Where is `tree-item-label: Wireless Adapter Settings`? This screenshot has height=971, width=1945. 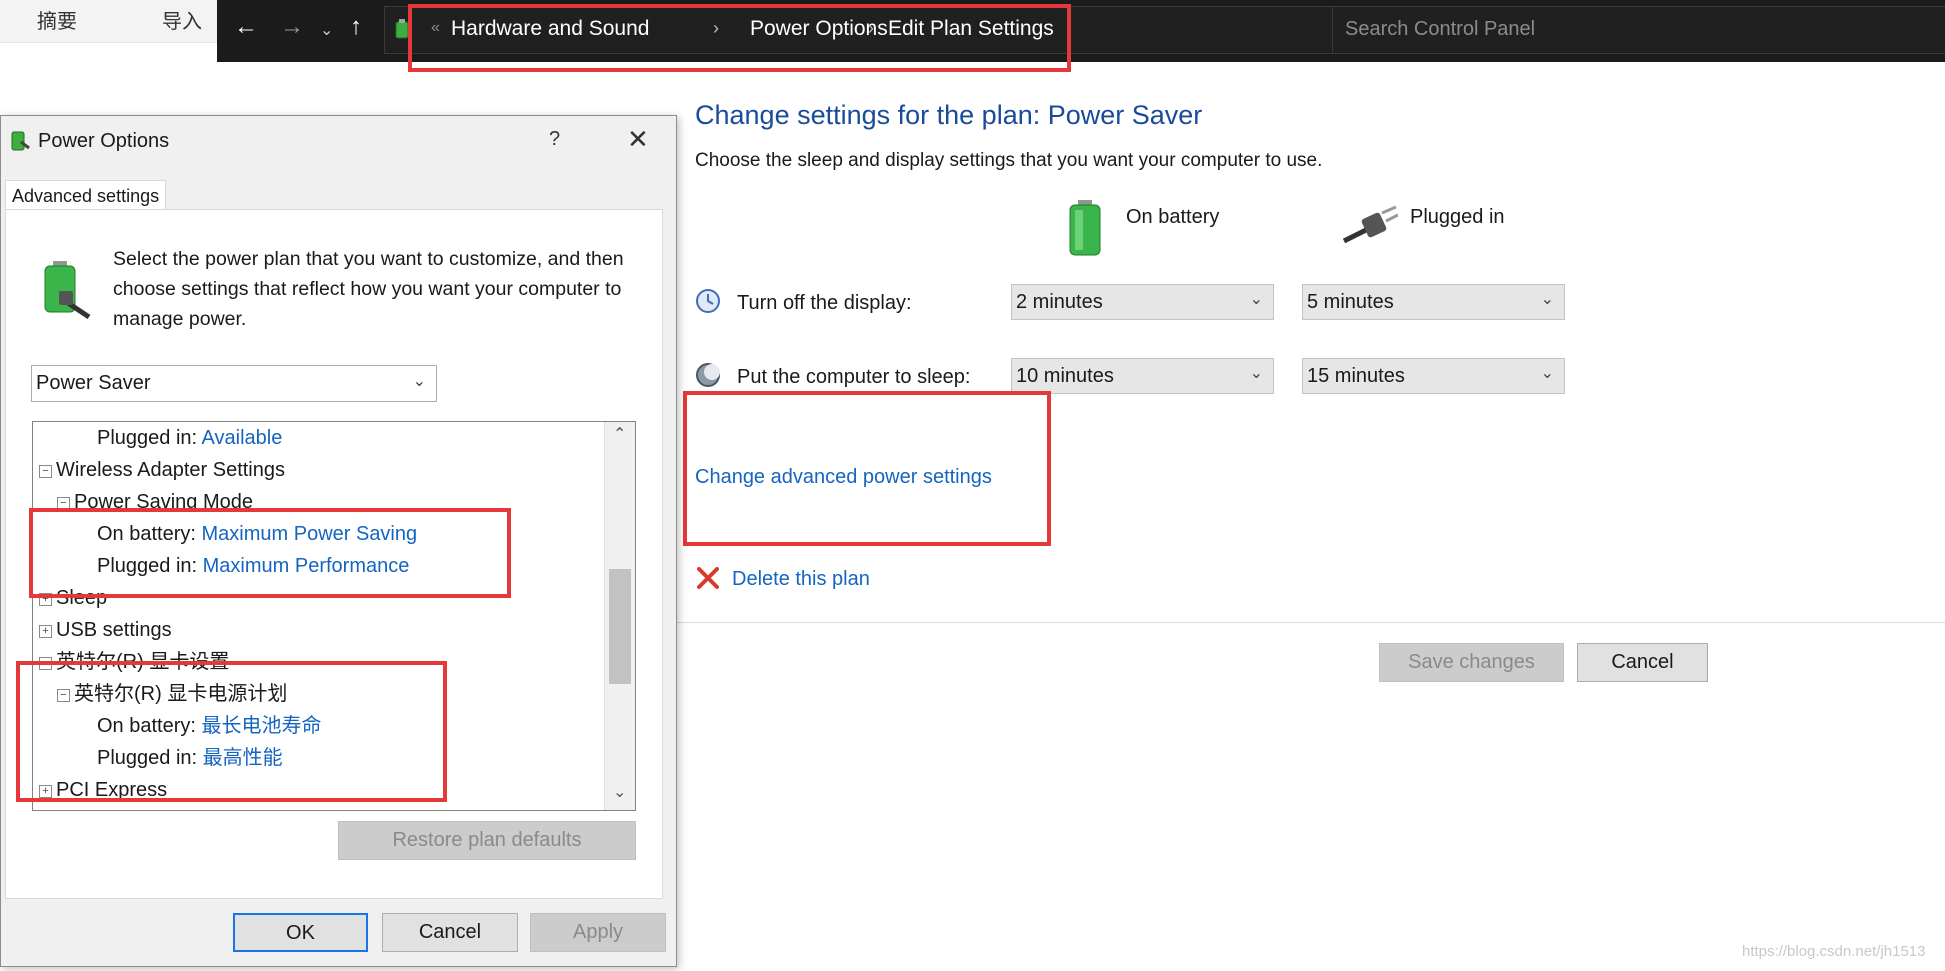 tree-item-label: Wireless Adapter Settings is located at coordinates (170, 470).